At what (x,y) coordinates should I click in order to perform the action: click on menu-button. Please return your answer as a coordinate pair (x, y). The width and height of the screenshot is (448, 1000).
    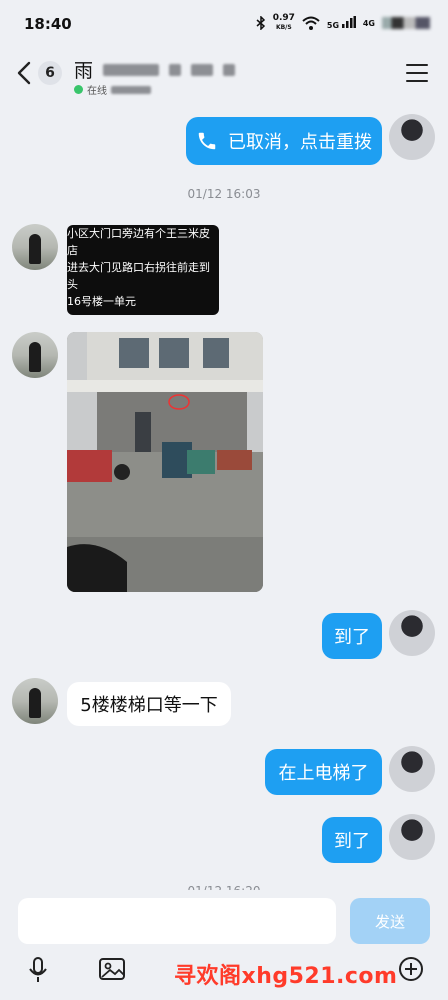
    Looking at the image, I should click on (417, 73).